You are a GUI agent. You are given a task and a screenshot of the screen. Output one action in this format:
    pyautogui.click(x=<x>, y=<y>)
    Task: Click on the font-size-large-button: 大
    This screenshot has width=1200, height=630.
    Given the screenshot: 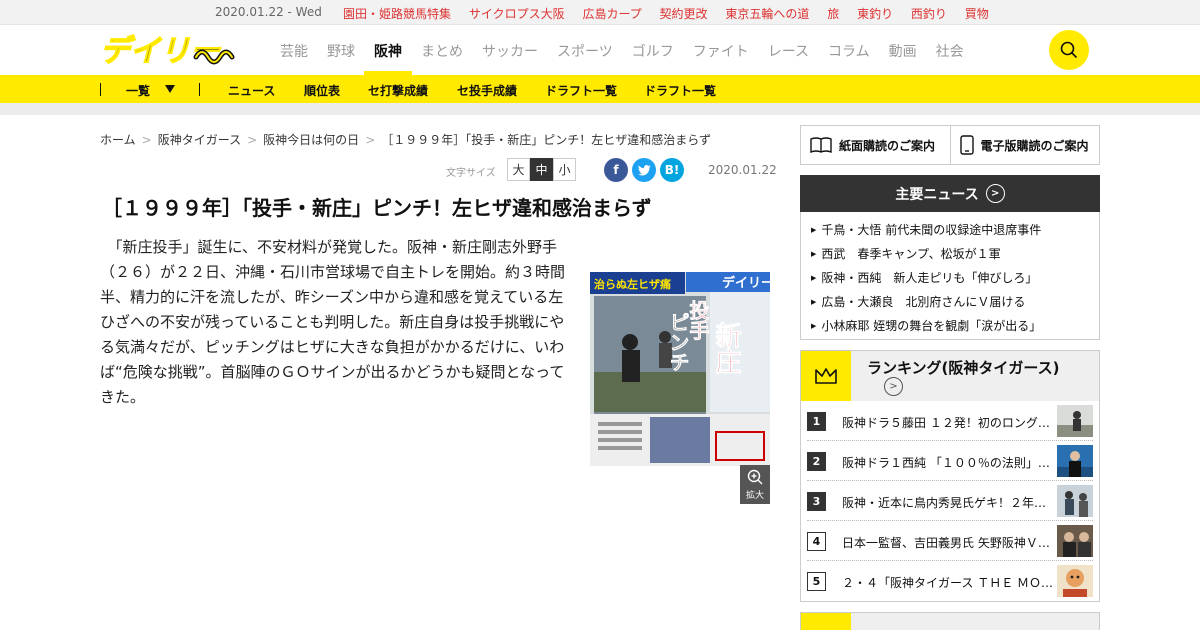 What is the action you would take?
    pyautogui.click(x=518, y=169)
    